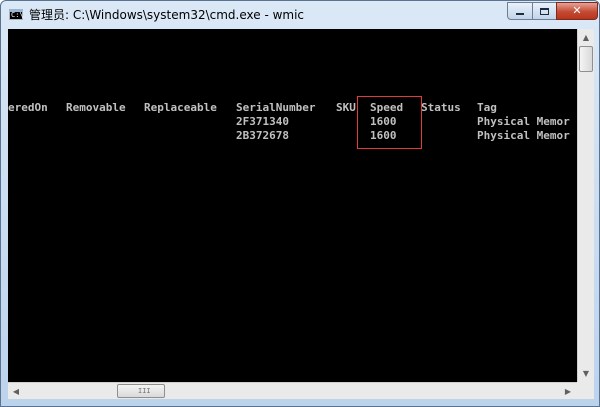  What do you see at coordinates (292, 136) in the screenshot?
I see `table-row: 2B372678 1600 Physical Memor` at bounding box center [292, 136].